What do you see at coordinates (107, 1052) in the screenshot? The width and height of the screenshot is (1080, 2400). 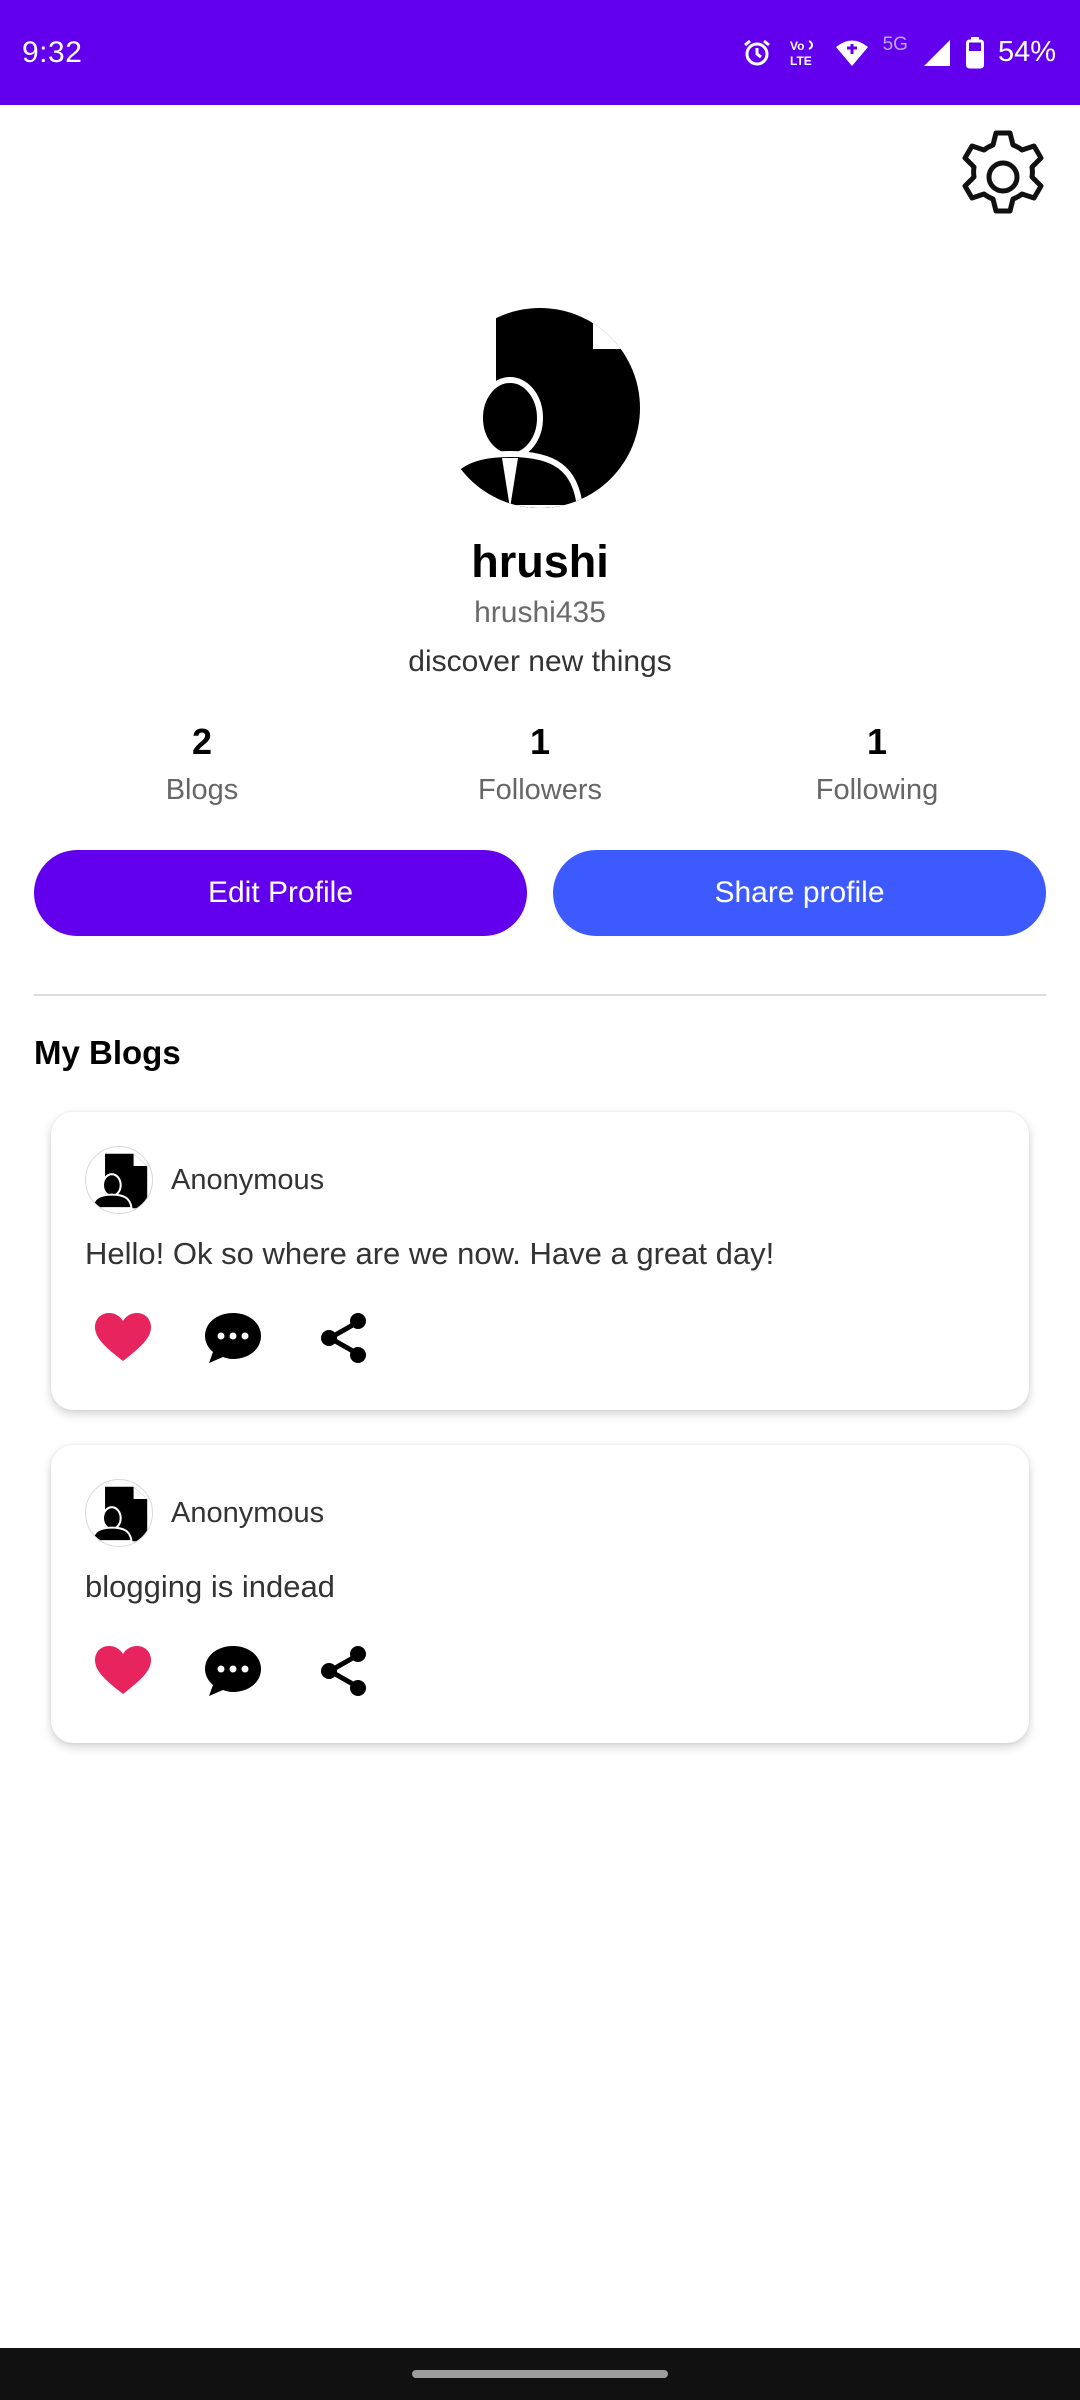 I see `my-blogs-heading: My Blogs` at bounding box center [107, 1052].